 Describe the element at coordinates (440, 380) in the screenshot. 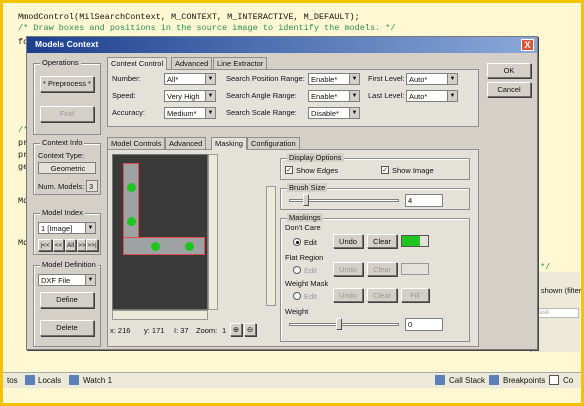

I see `call-stack-icon` at that location.